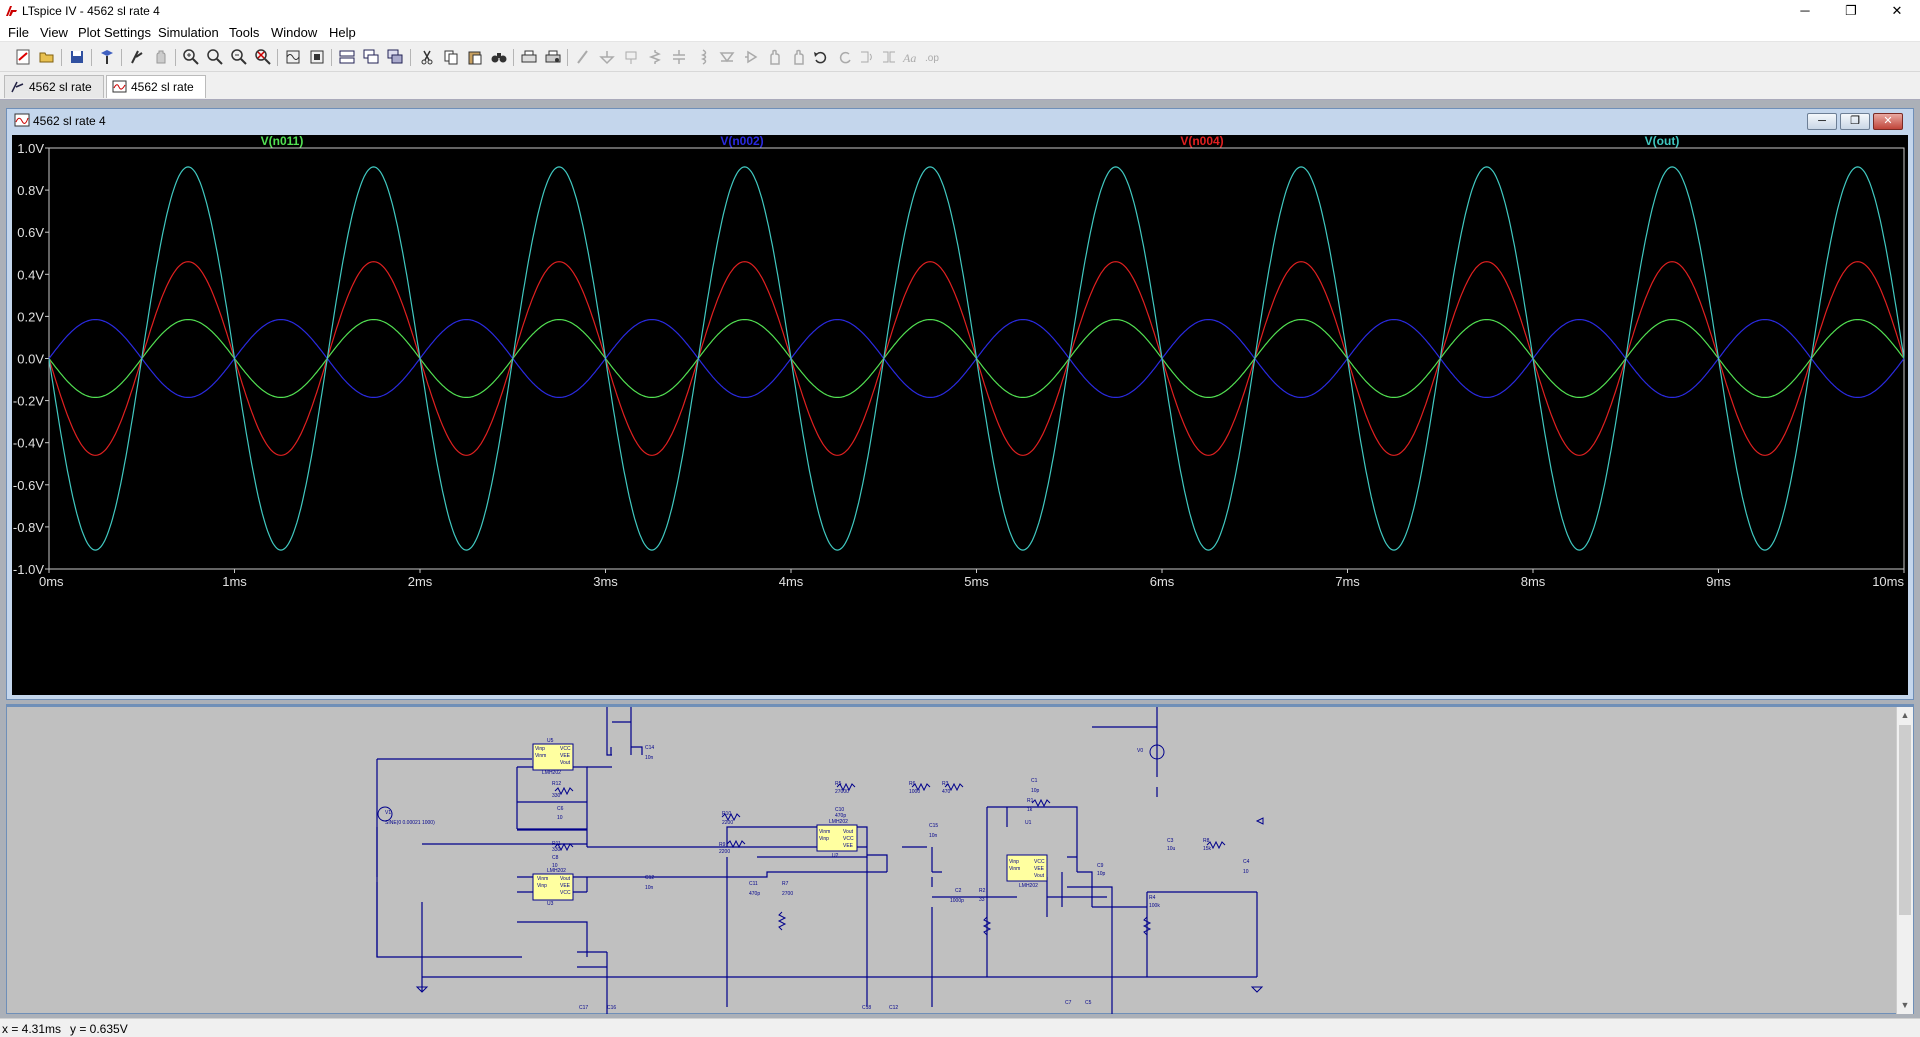 The image size is (1920, 1037). I want to click on tile-vertical-icon, so click(395, 57).